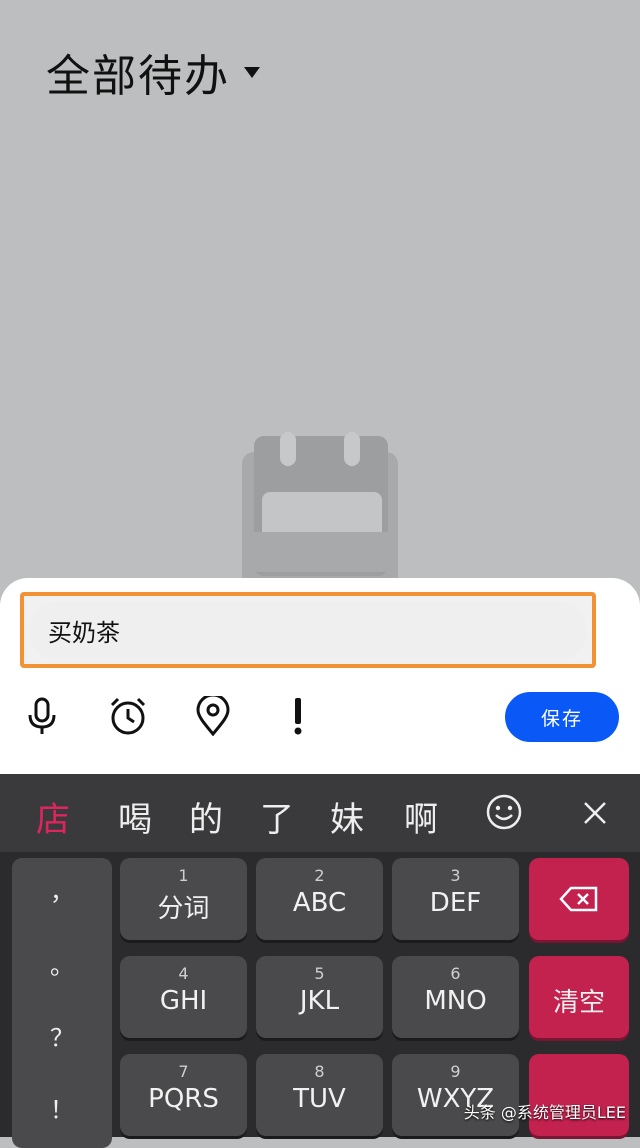  I want to click on key-1: 1 分词, so click(183, 899).